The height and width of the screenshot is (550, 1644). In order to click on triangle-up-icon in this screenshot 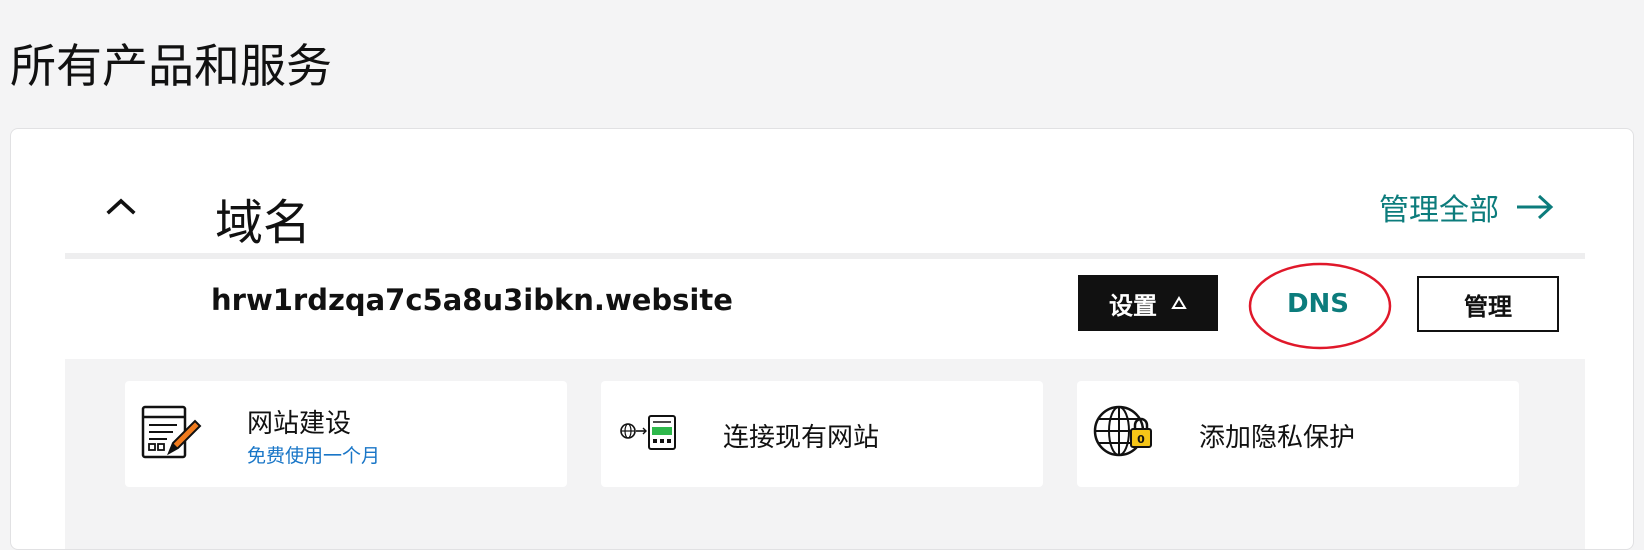, I will do `click(1179, 302)`.